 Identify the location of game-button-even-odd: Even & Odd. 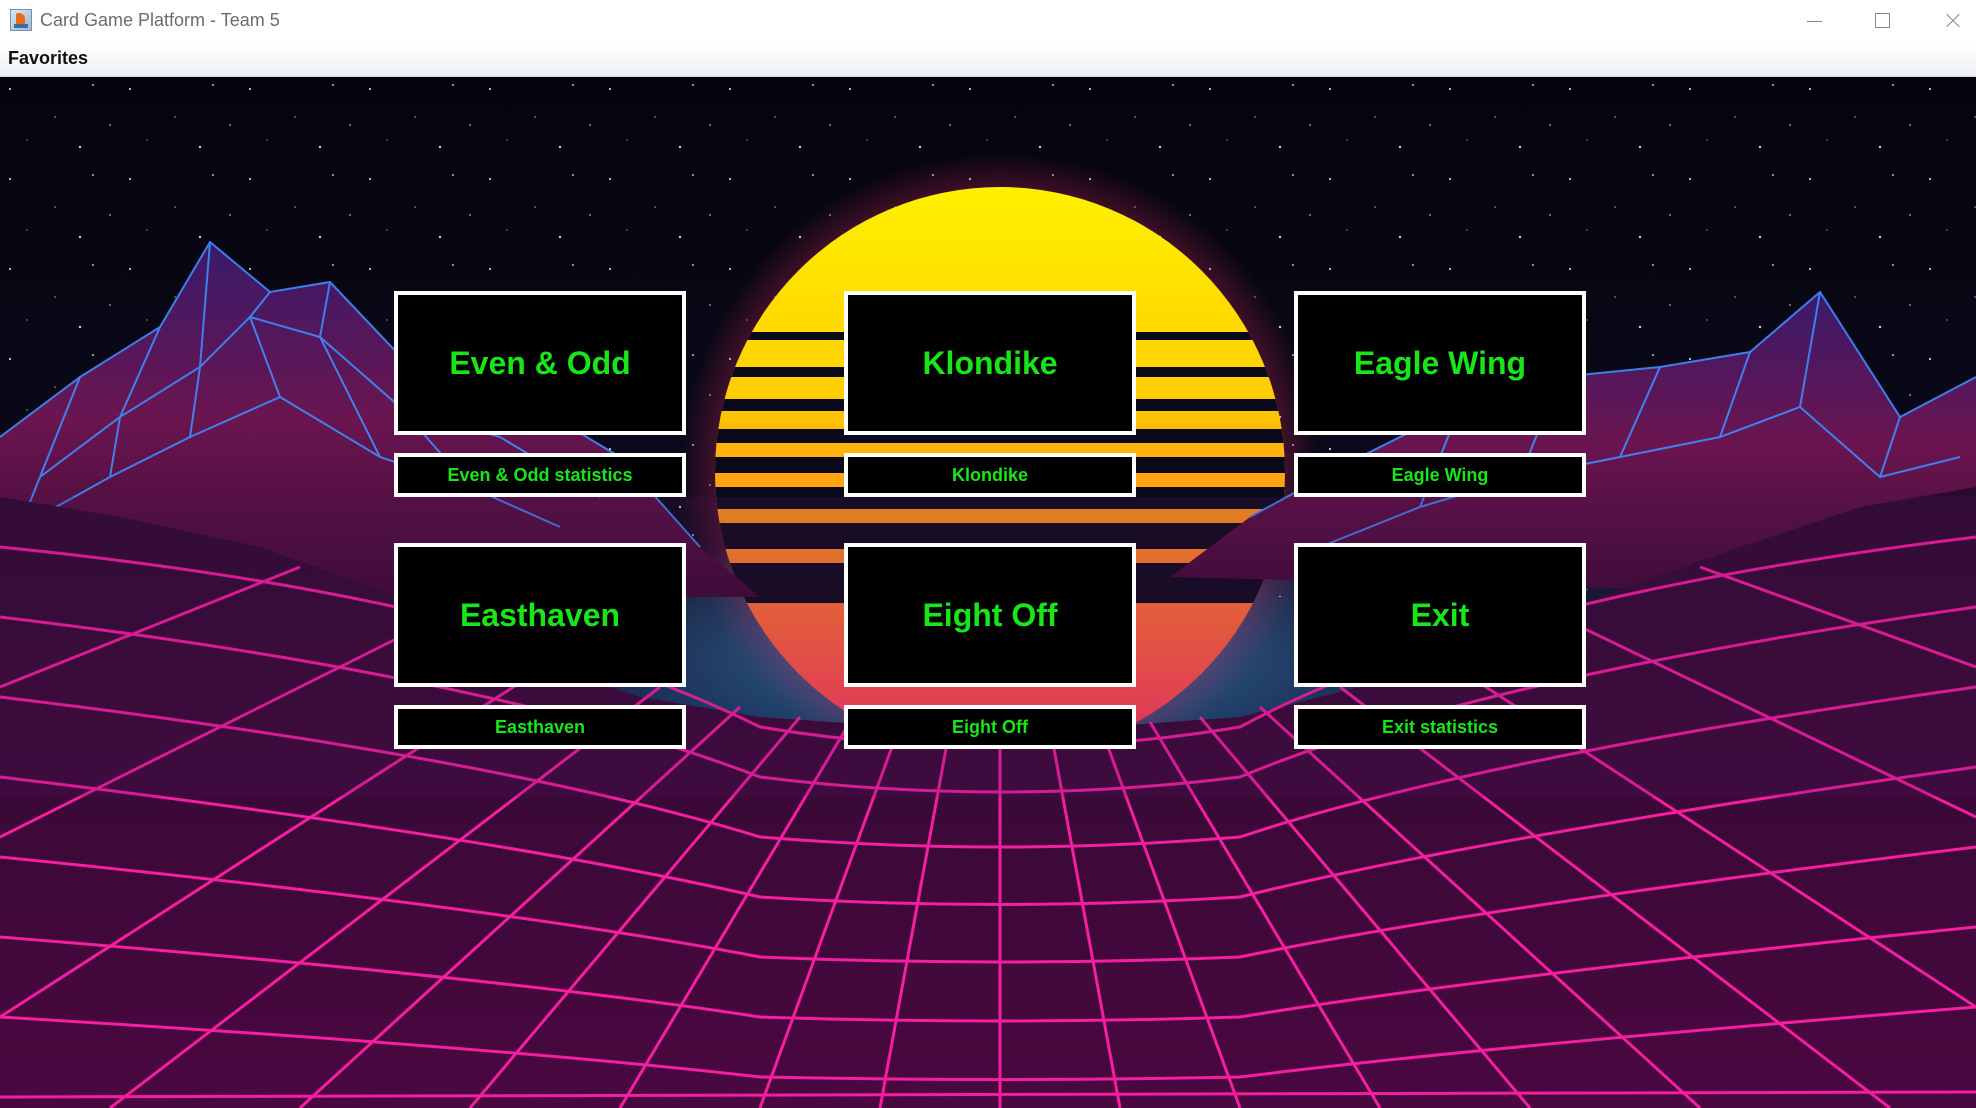
(540, 363).